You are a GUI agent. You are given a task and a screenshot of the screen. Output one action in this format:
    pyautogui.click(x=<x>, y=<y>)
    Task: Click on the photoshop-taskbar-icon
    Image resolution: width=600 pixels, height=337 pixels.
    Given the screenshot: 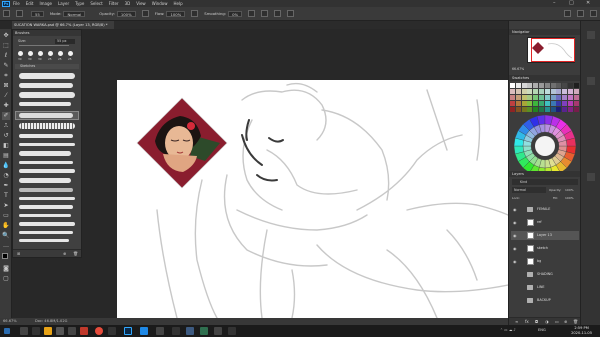 What is the action you would take?
    pyautogui.click(x=128, y=331)
    